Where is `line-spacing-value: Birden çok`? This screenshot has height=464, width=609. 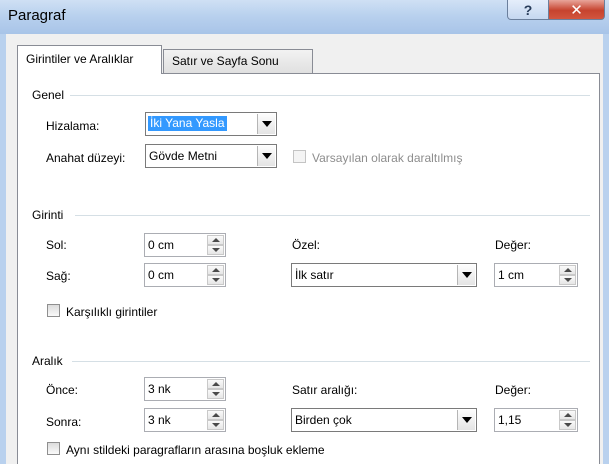
line-spacing-value: Birden çok is located at coordinates (323, 420).